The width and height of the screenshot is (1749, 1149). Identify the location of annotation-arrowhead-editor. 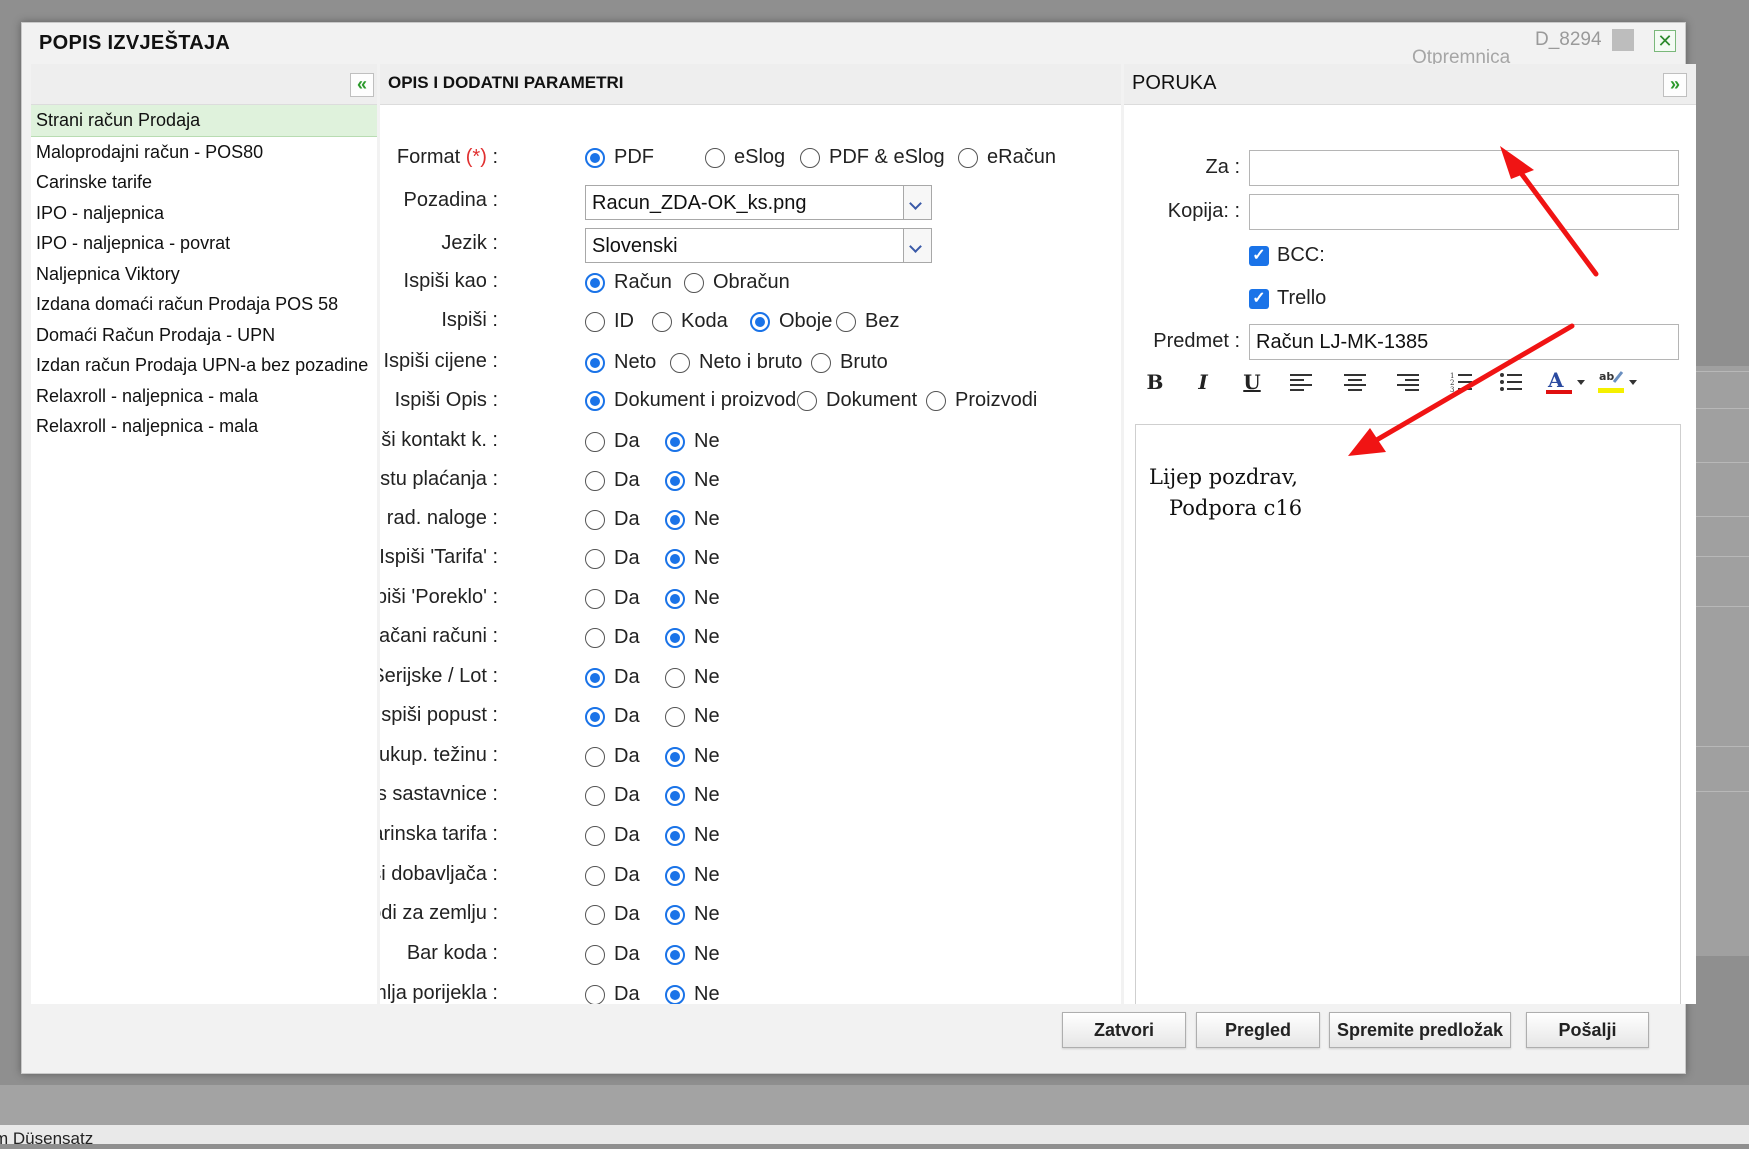
(1367, 442).